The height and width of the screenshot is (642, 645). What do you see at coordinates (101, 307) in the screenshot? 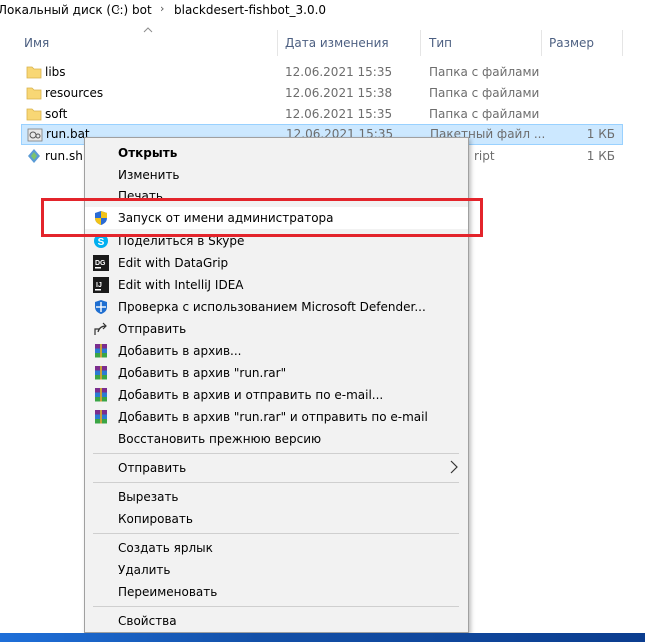
I see `defender-icon` at bounding box center [101, 307].